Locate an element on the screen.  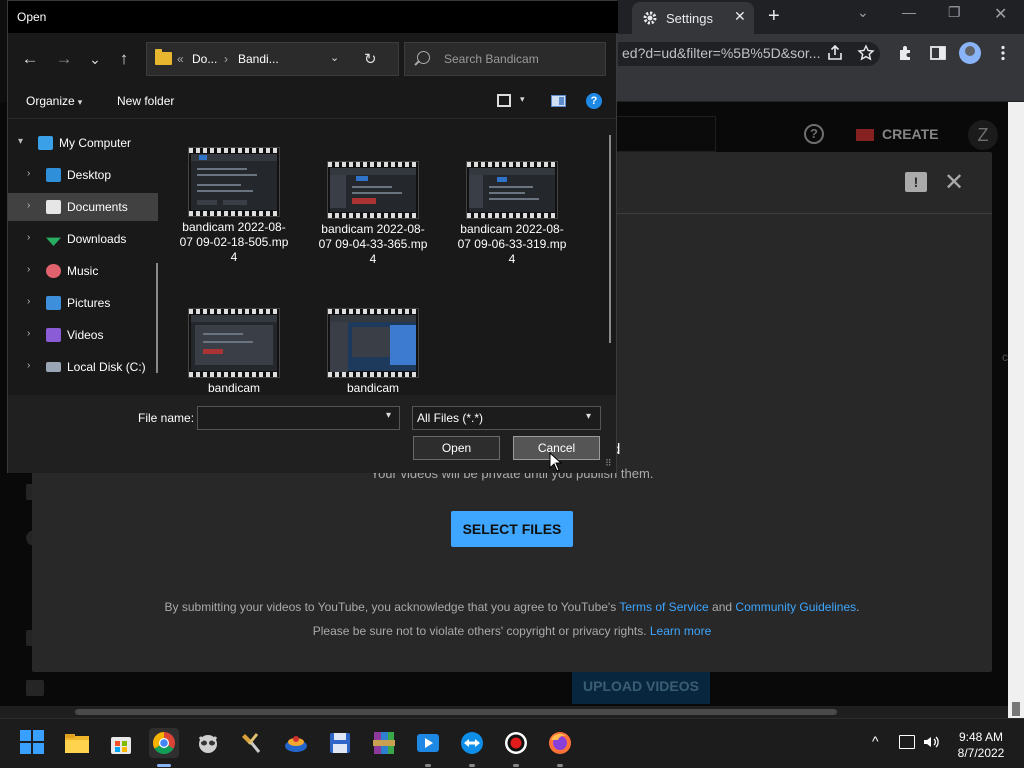
tab-search-icon: ⌄ is located at coordinates (863, 12).